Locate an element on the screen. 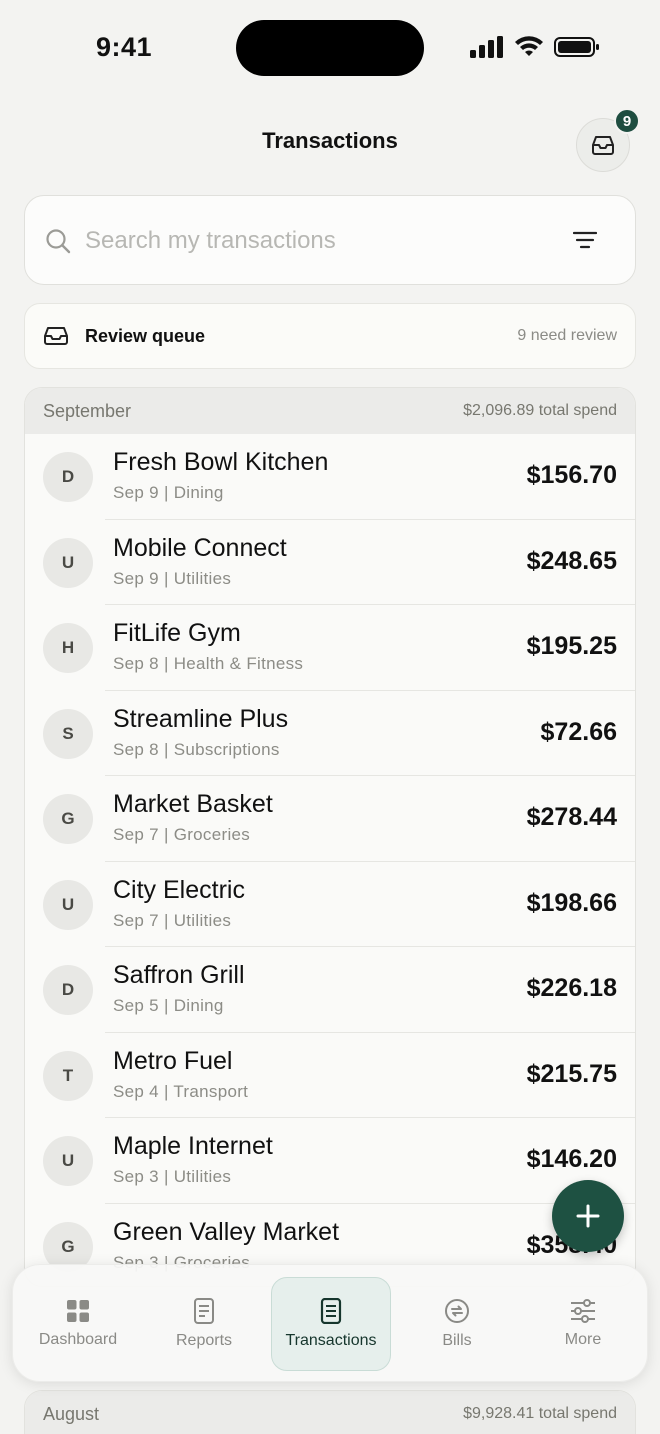  battery-icon is located at coordinates (576, 47).